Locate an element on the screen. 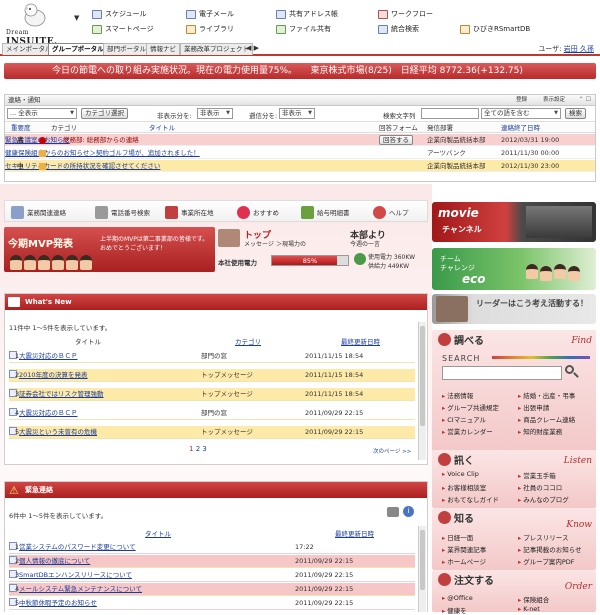 The width and height of the screenshot is (600, 615). list-item: 5 中秋節休暇予定のお知らせ 2011/09/29 22:15 is located at coordinates (212, 603).